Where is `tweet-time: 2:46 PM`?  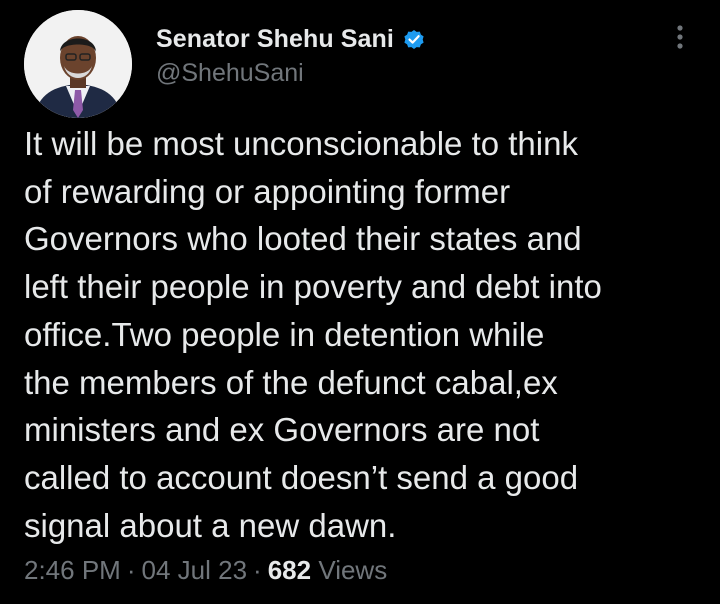 tweet-time: 2:46 PM is located at coordinates (72, 570).